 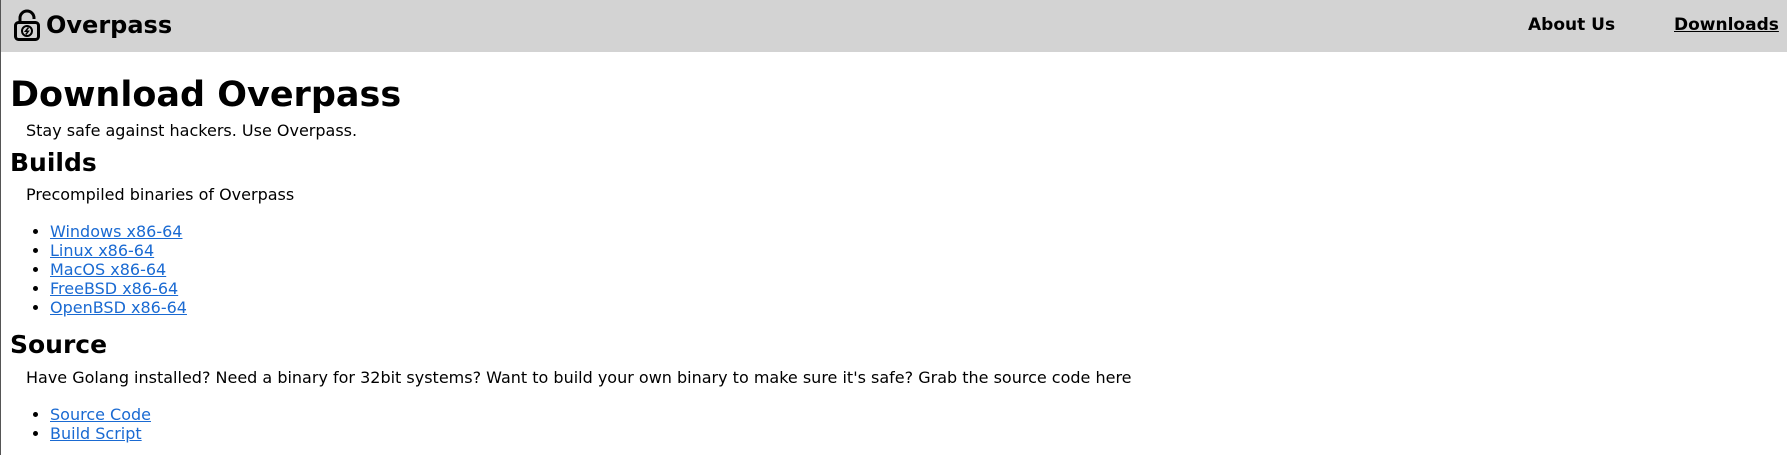 I want to click on build-script-link: Build Script, so click(x=96, y=433).